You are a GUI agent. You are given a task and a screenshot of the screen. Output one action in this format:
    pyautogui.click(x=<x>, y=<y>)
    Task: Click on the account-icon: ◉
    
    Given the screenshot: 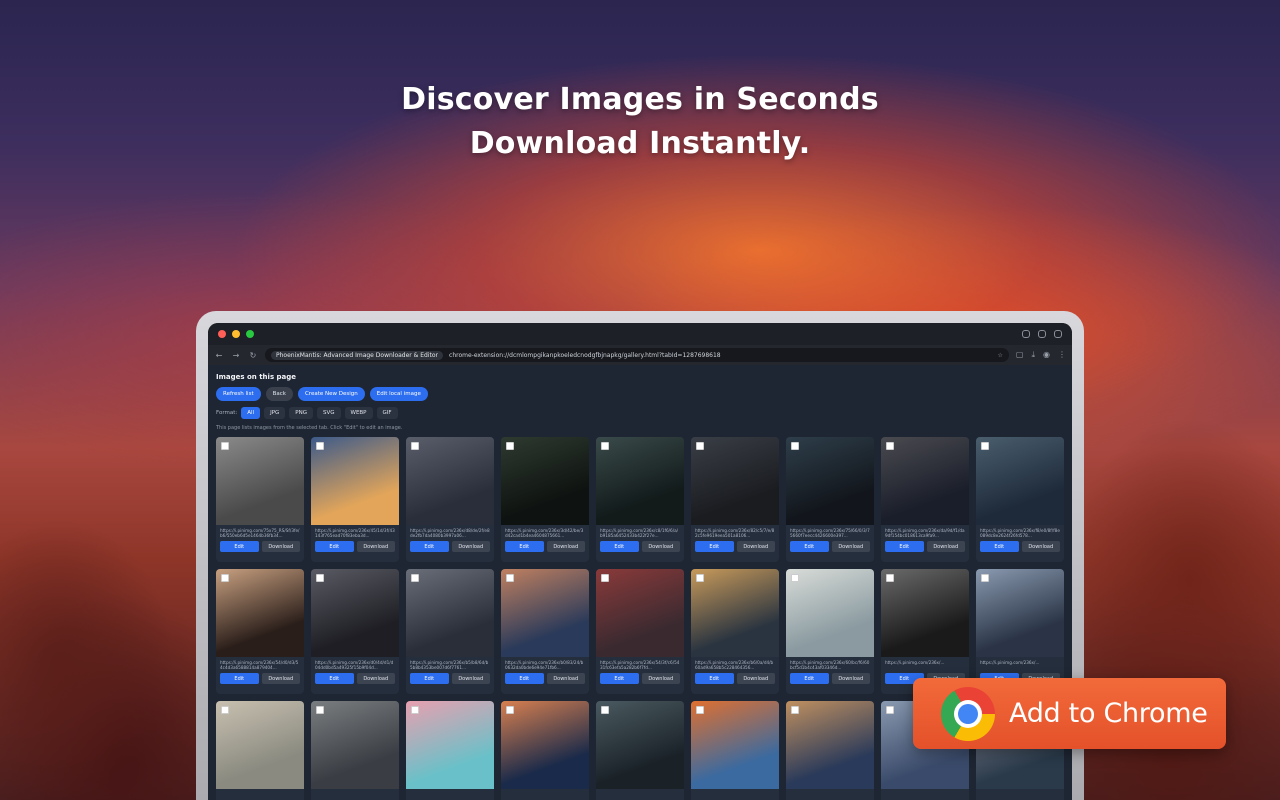 What is the action you would take?
    pyautogui.click(x=1046, y=355)
    